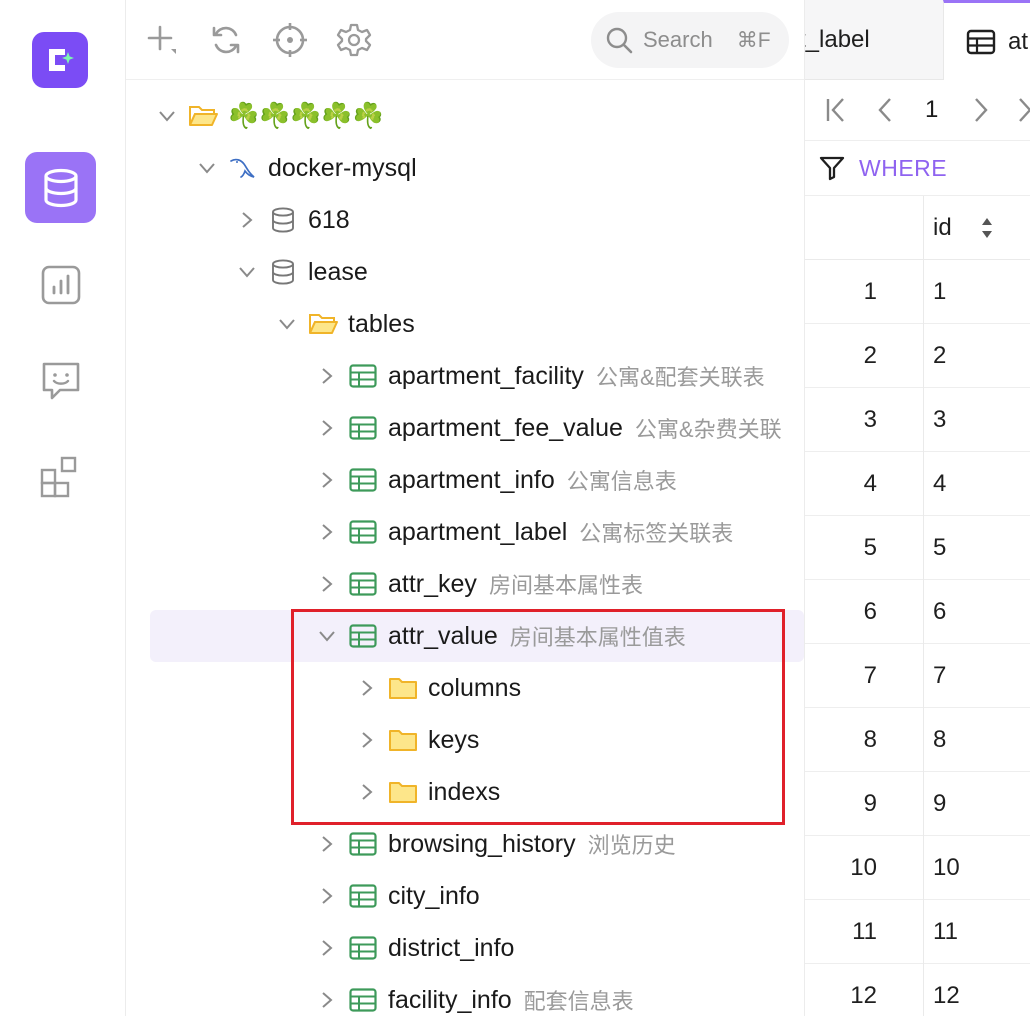 The width and height of the screenshot is (1030, 1016). What do you see at coordinates (946, 990) in the screenshot?
I see `cell-id: 12` at bounding box center [946, 990].